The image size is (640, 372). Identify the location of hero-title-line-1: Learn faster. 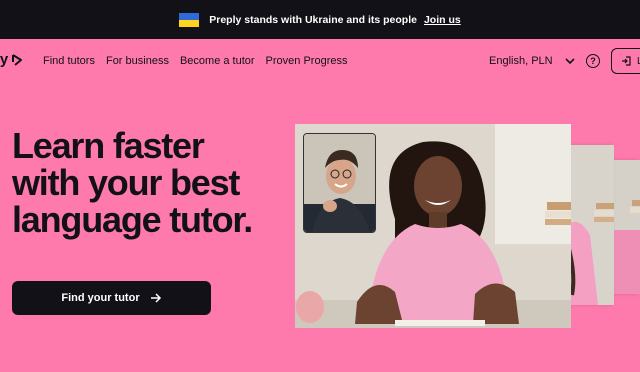
(108, 145).